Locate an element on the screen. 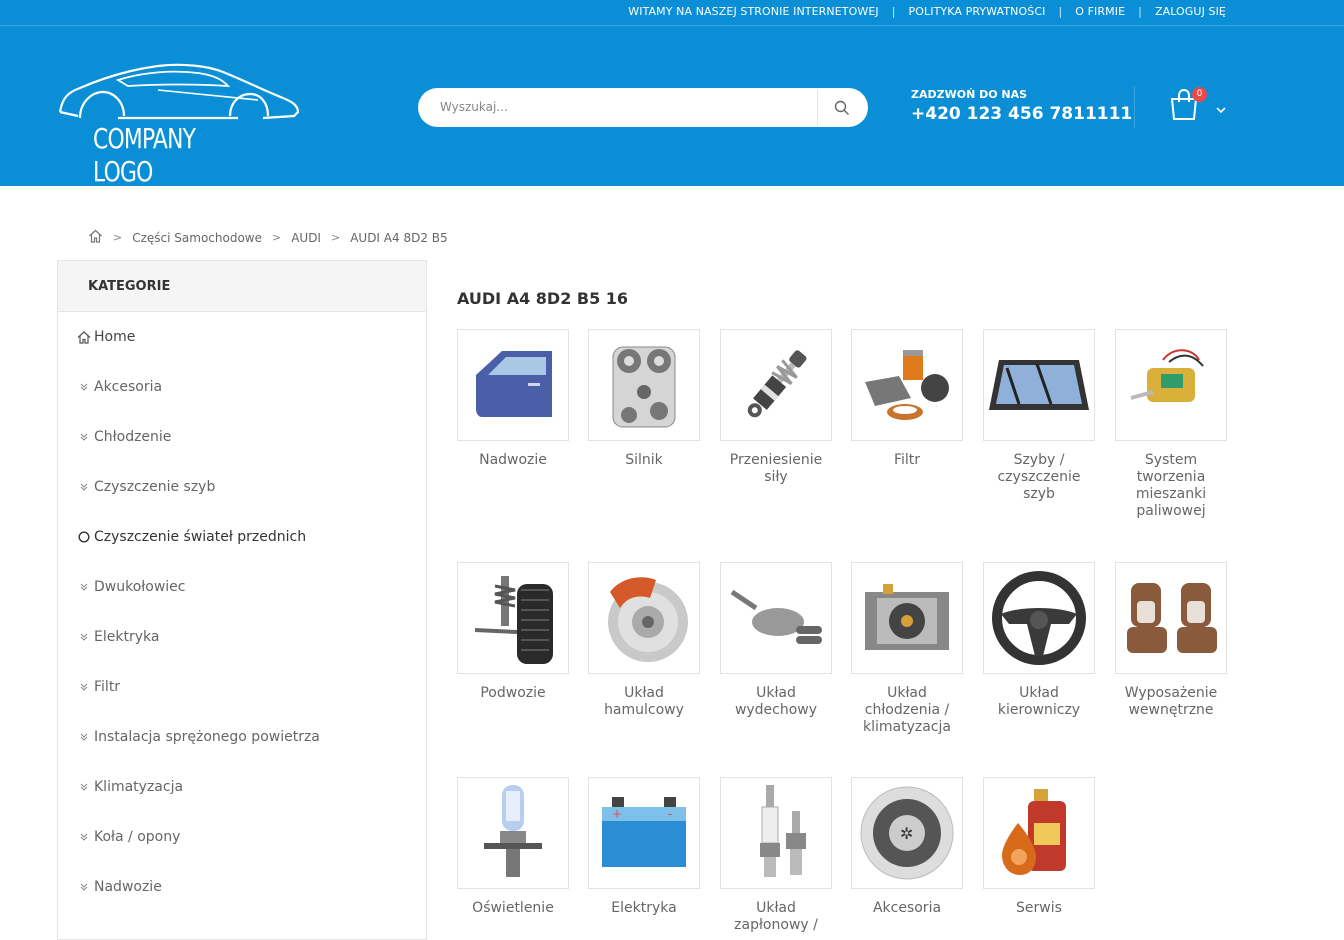  category-tile-uklad-hamulcowy: Układ hamulcowy is located at coordinates (644, 640).